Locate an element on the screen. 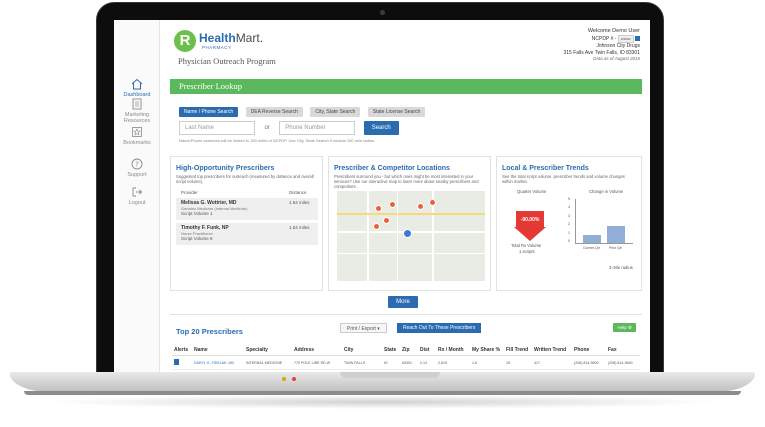 Image resolution: width=765 pixels, height=427 pixels. table-cell: 83301 is located at coordinates (409, 362).